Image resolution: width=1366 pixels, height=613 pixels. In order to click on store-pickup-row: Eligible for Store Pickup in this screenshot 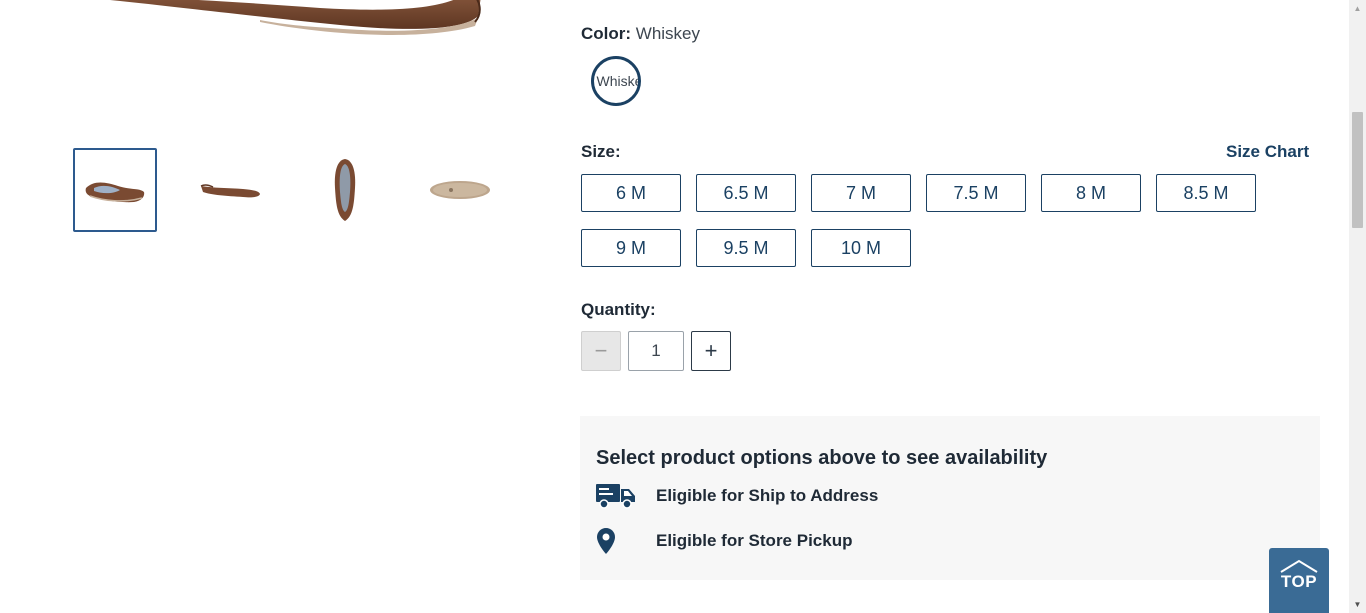, I will do `click(724, 541)`.